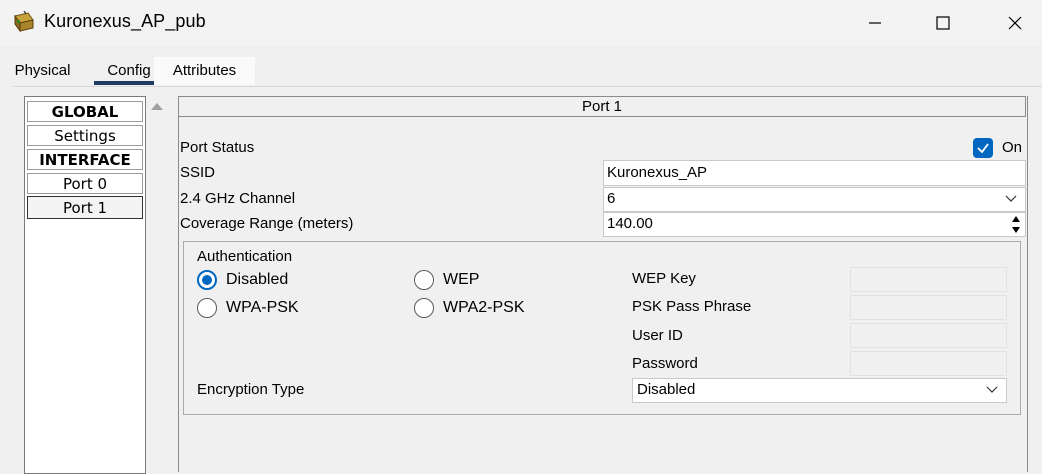  I want to click on port-status-checkbox, so click(983, 148).